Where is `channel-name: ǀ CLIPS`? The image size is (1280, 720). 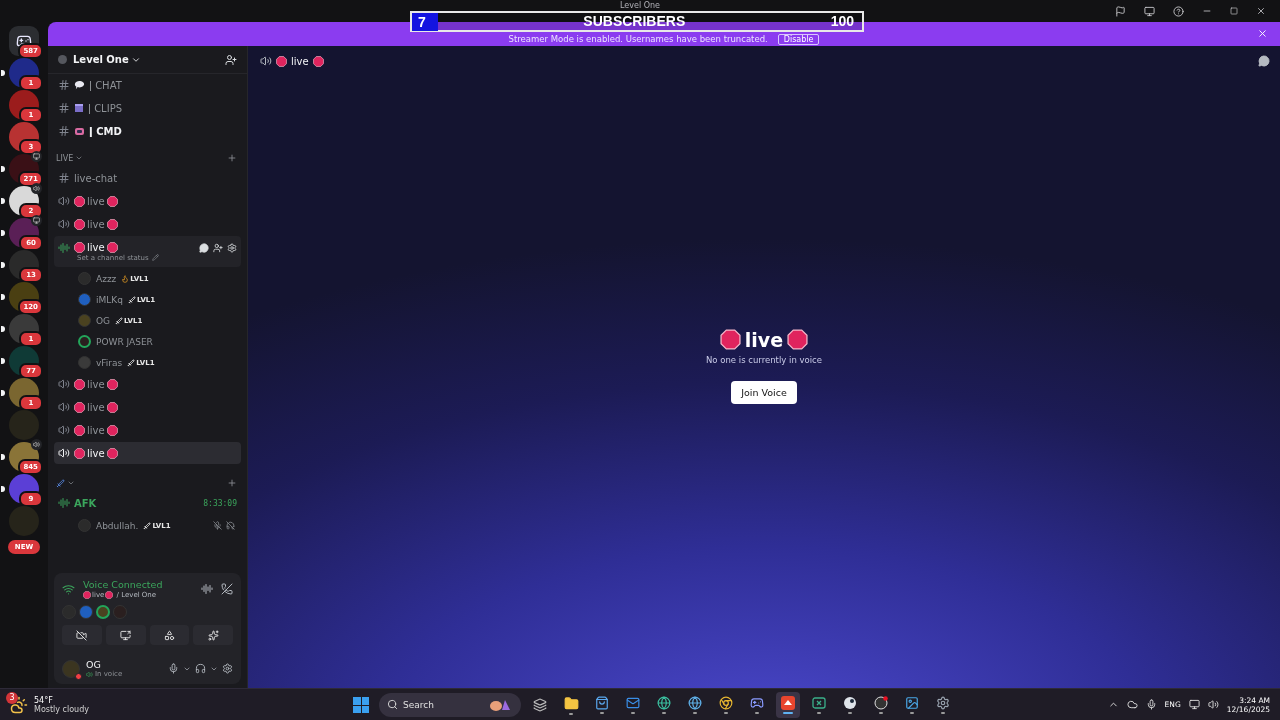
channel-name: ǀ CLIPS is located at coordinates (105, 108).